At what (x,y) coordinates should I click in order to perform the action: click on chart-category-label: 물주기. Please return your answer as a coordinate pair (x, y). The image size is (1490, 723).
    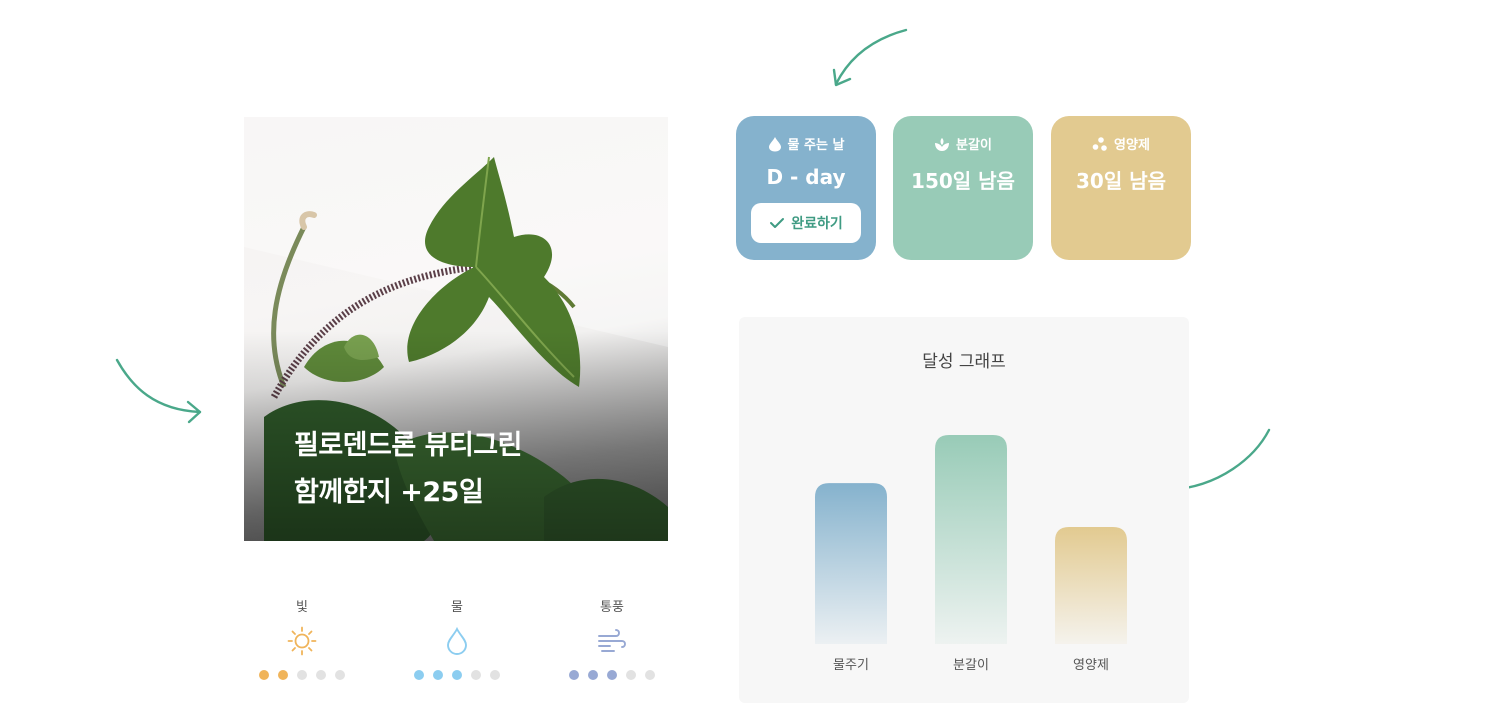
    Looking at the image, I should click on (851, 665).